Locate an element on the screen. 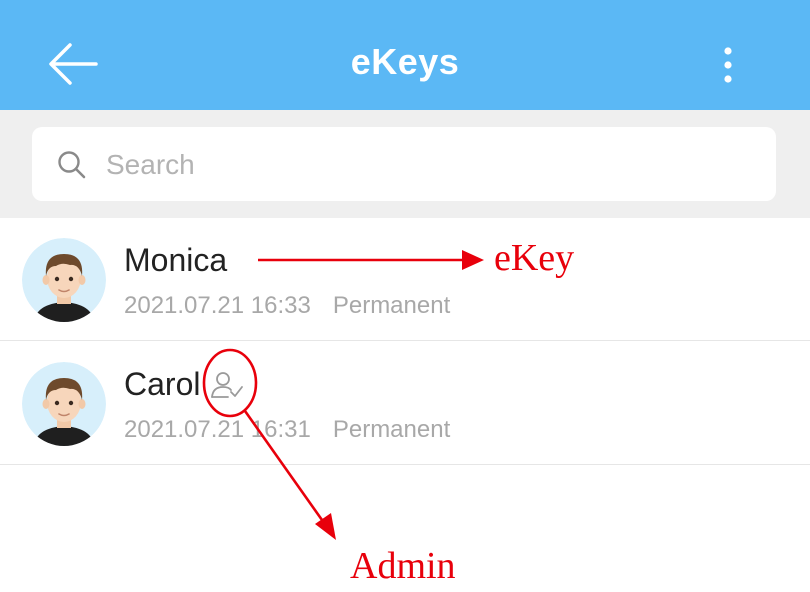 This screenshot has width=810, height=592. ekey-meta: 2021.07.21 16:33 Permanent is located at coordinates (287, 306).